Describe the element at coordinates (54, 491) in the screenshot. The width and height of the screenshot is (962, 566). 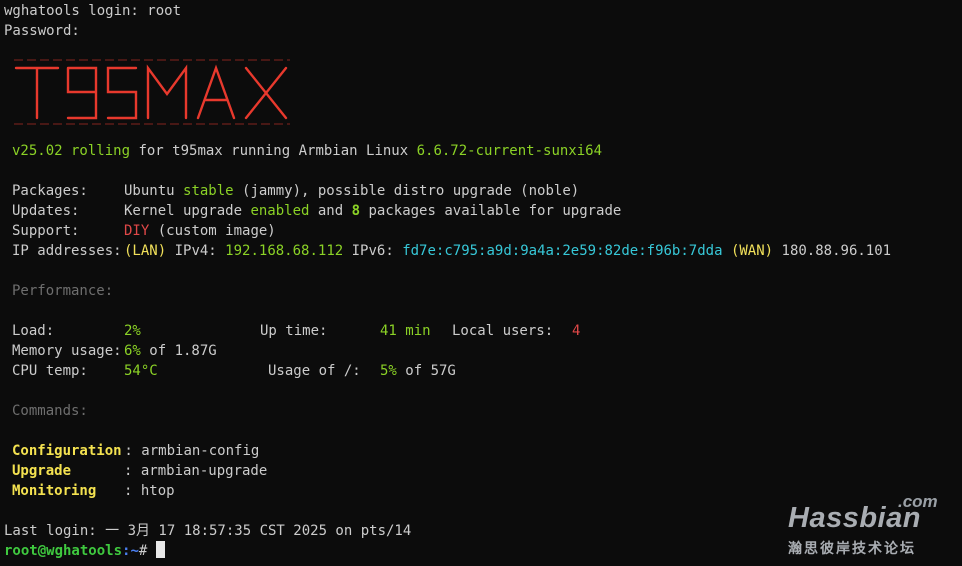
I see `command-name: Monitoring` at that location.